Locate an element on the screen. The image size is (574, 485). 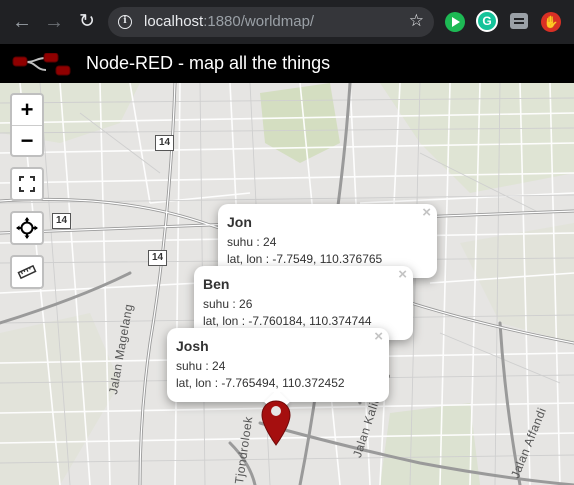
crosshair-icon is located at coordinates (27, 228).